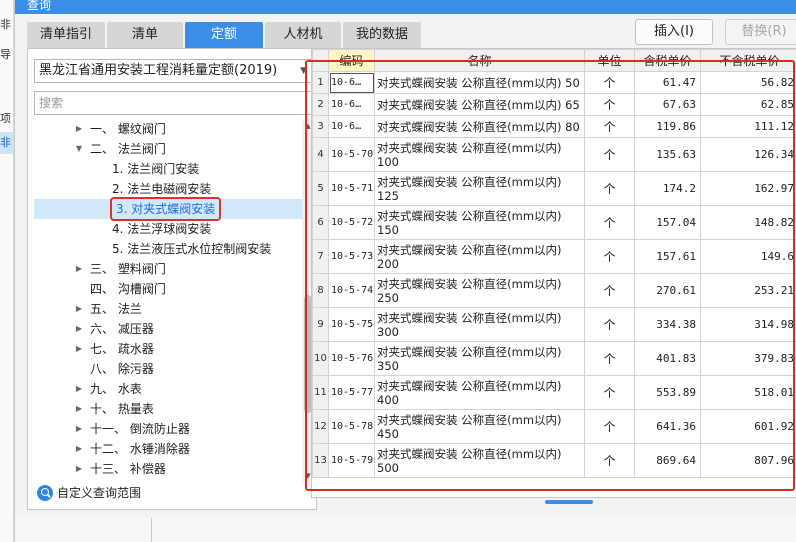 The width and height of the screenshot is (796, 542). I want to click on tree-item: ▶ 十三、 补偿器, so click(168, 469).